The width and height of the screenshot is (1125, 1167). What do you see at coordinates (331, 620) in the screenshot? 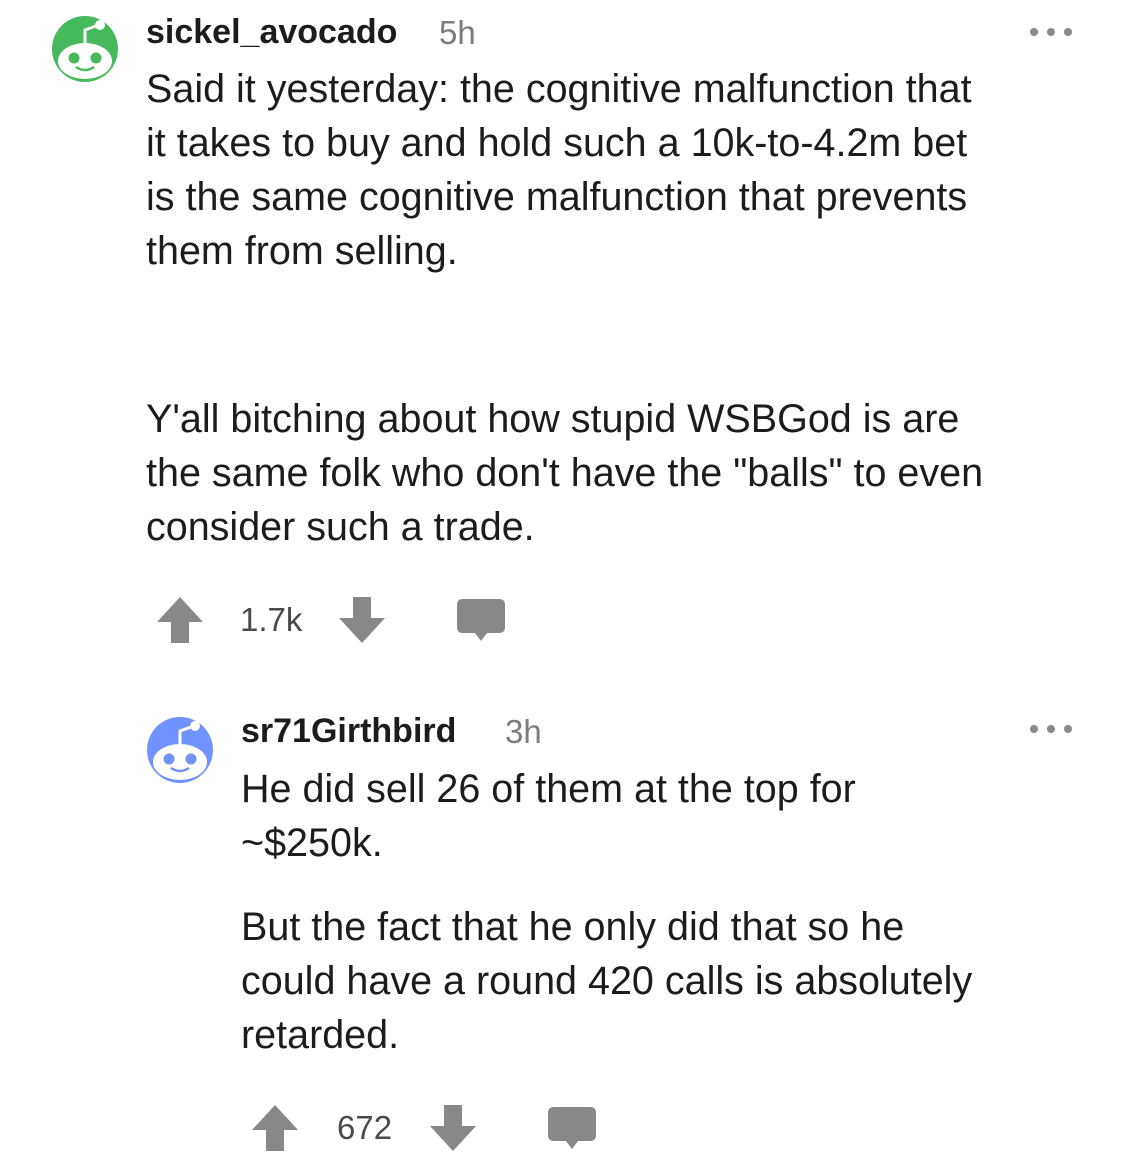
I see `comment-actions: 1.7k` at bounding box center [331, 620].